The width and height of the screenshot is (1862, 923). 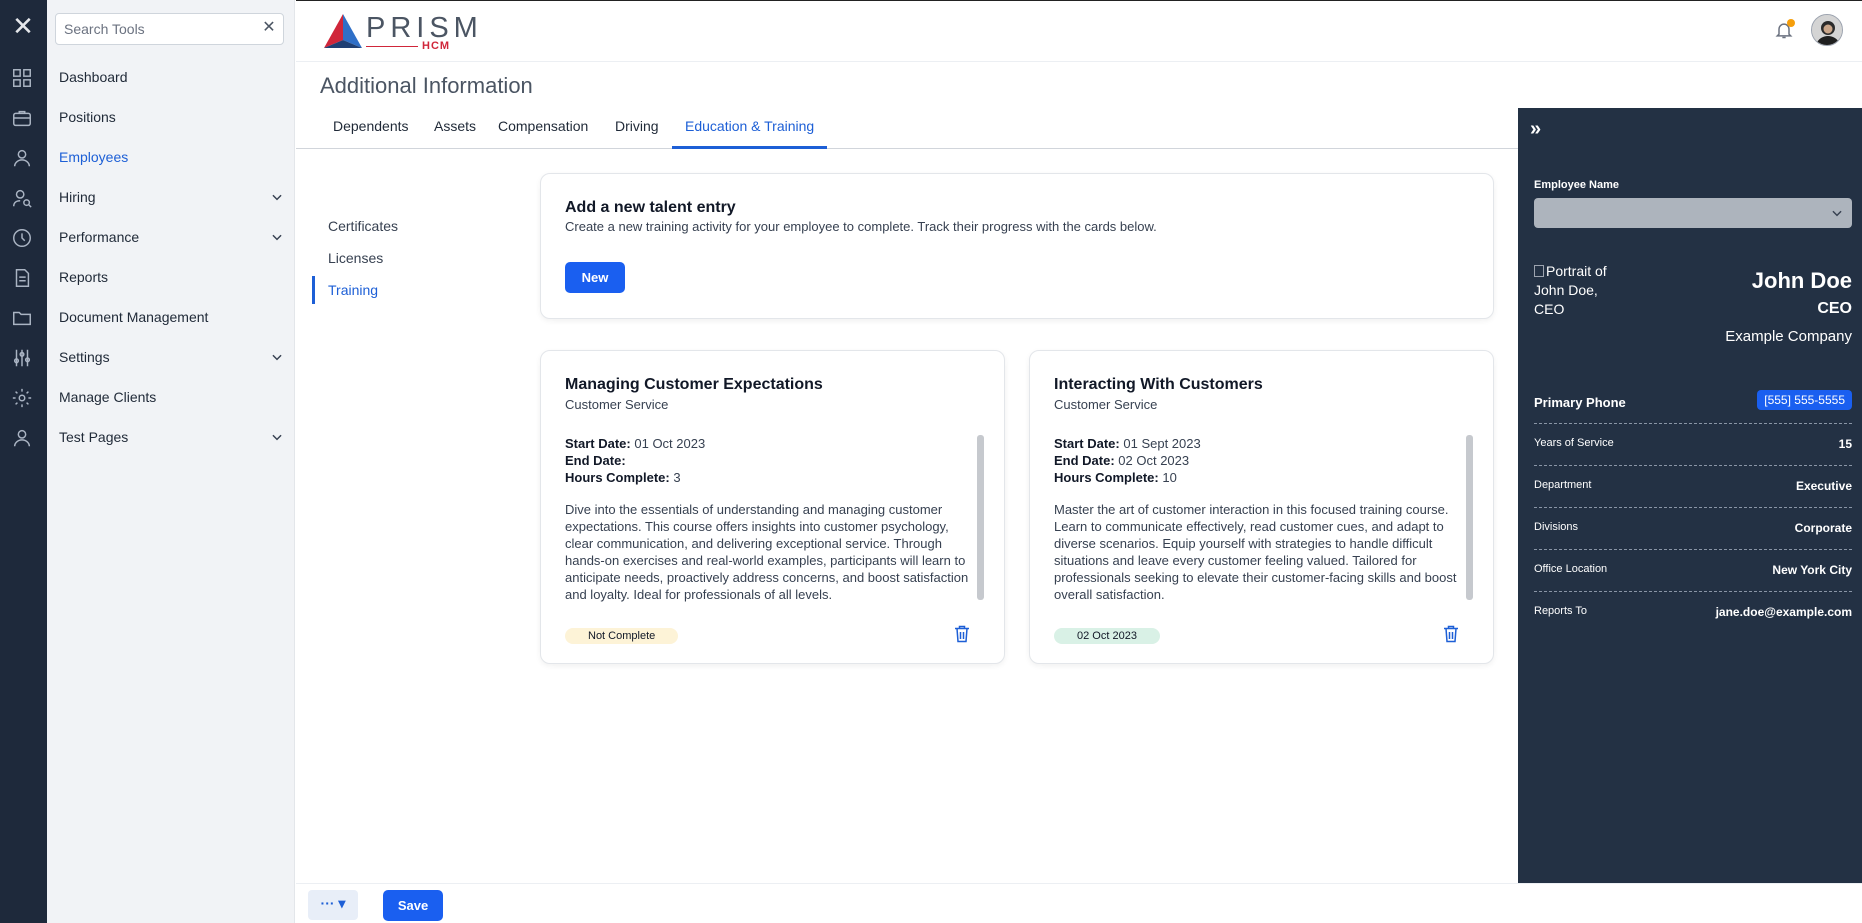 What do you see at coordinates (22, 78) in the screenshot?
I see `dashboard-icon` at bounding box center [22, 78].